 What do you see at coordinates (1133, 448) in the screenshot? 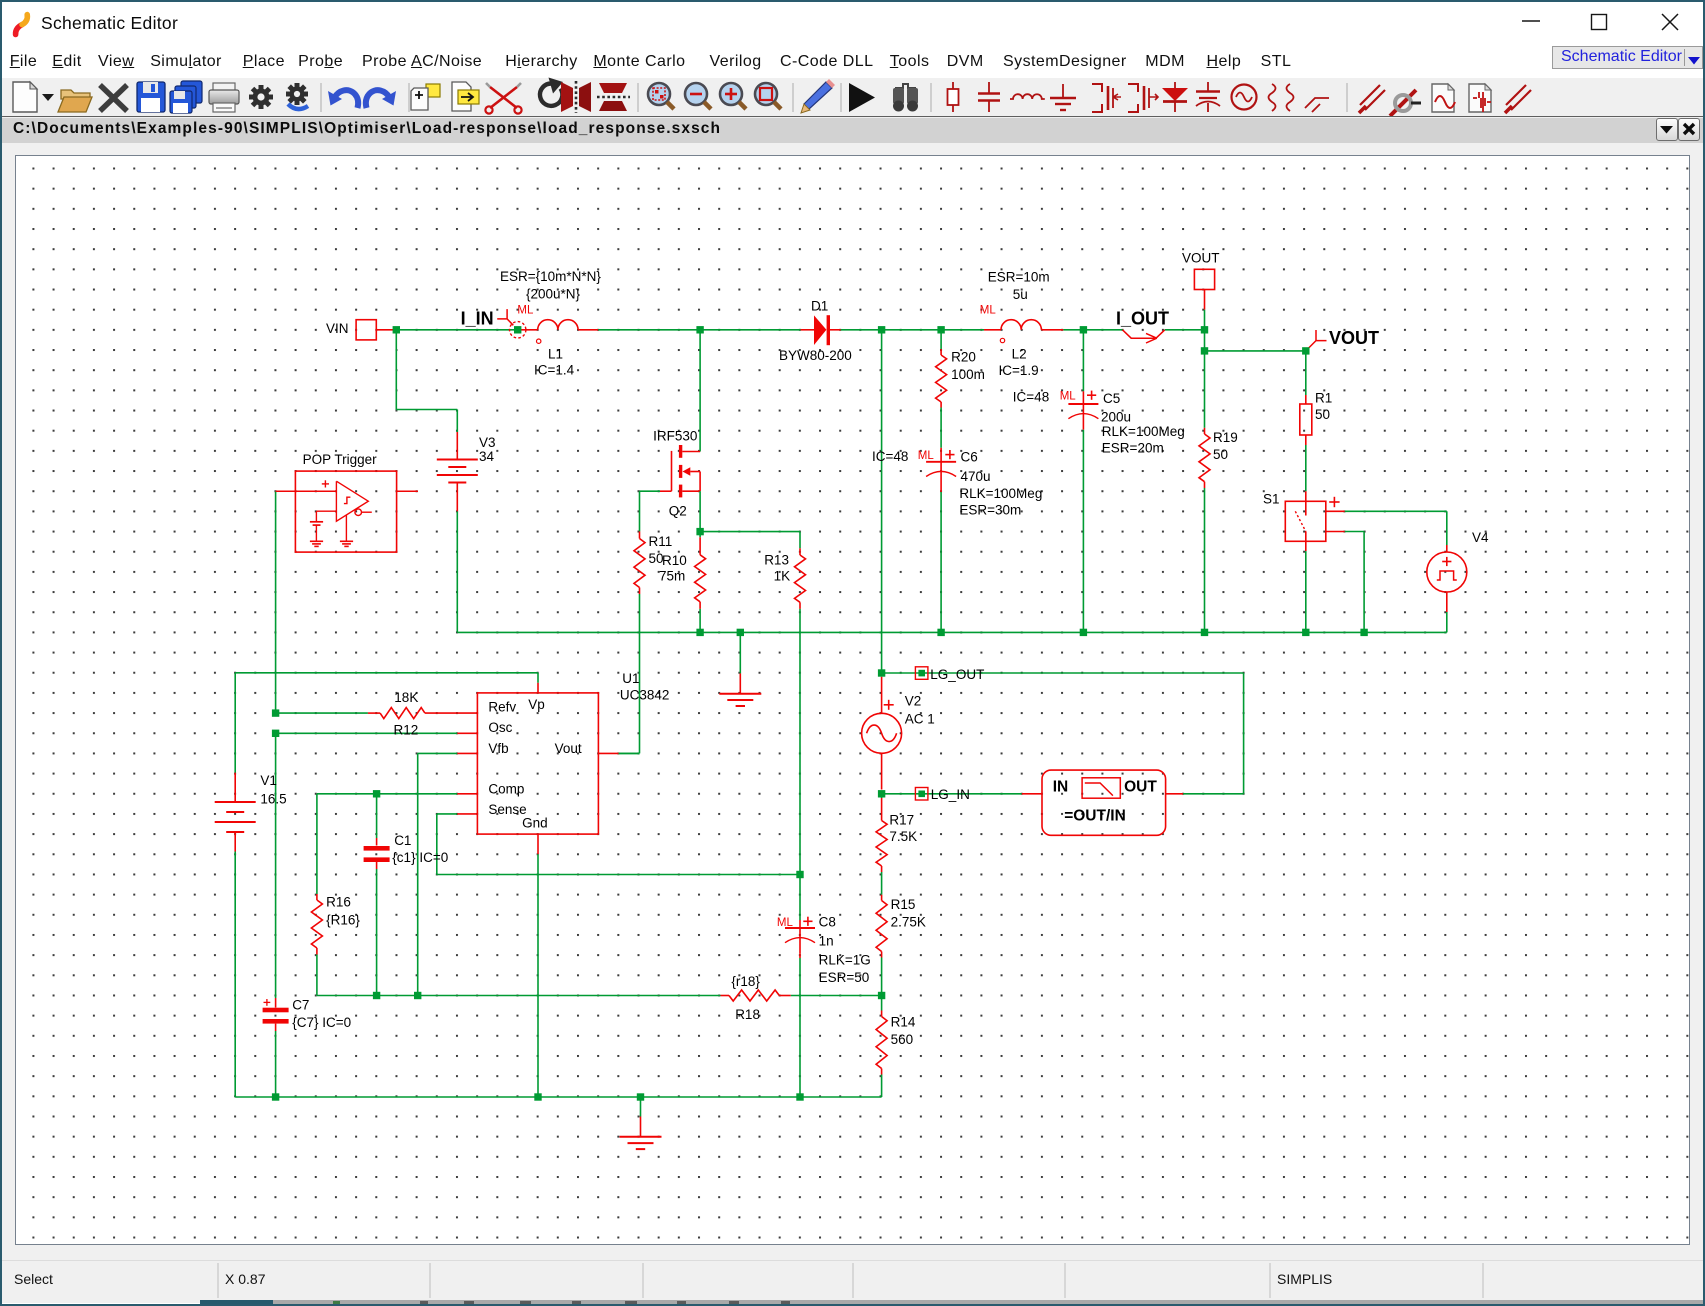
I see `svg-text: ESR=20m` at bounding box center [1133, 448].